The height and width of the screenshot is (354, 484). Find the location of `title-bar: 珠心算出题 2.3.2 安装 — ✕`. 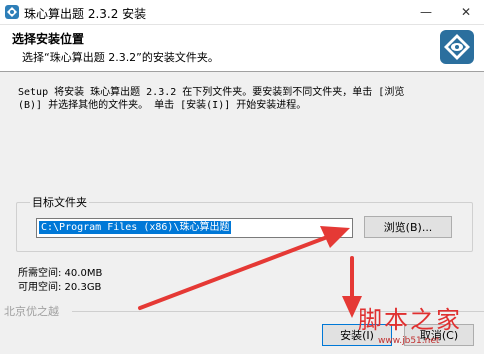

title-bar: 珠心算出题 2.3.2 安装 — ✕ is located at coordinates (242, 12).